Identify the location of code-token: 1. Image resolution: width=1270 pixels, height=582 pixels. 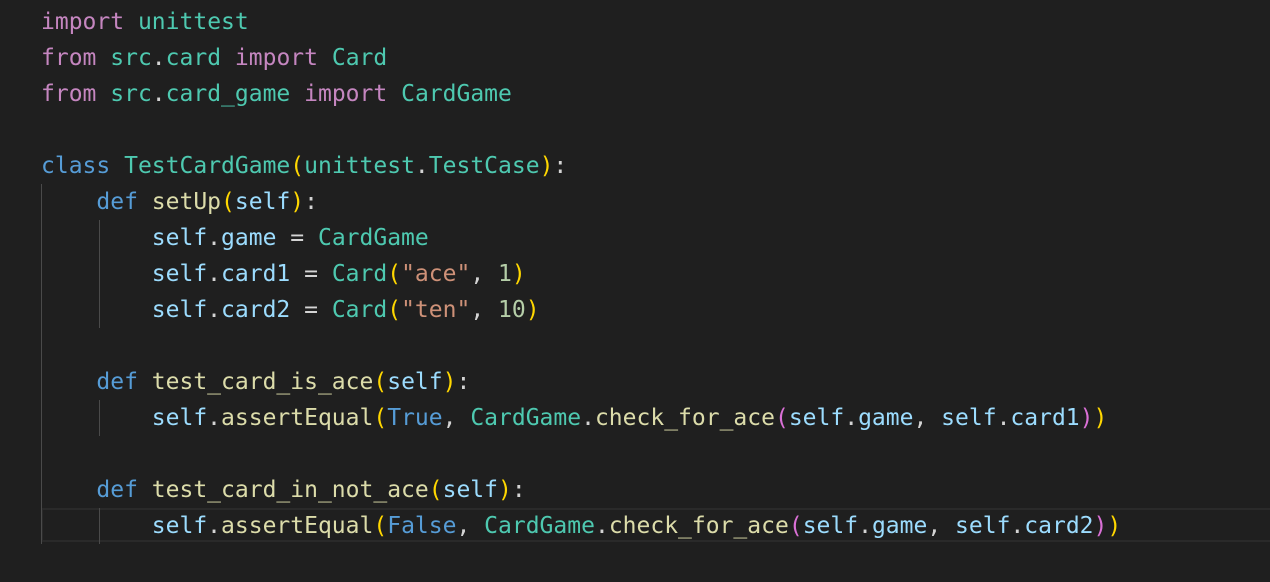
(505, 274).